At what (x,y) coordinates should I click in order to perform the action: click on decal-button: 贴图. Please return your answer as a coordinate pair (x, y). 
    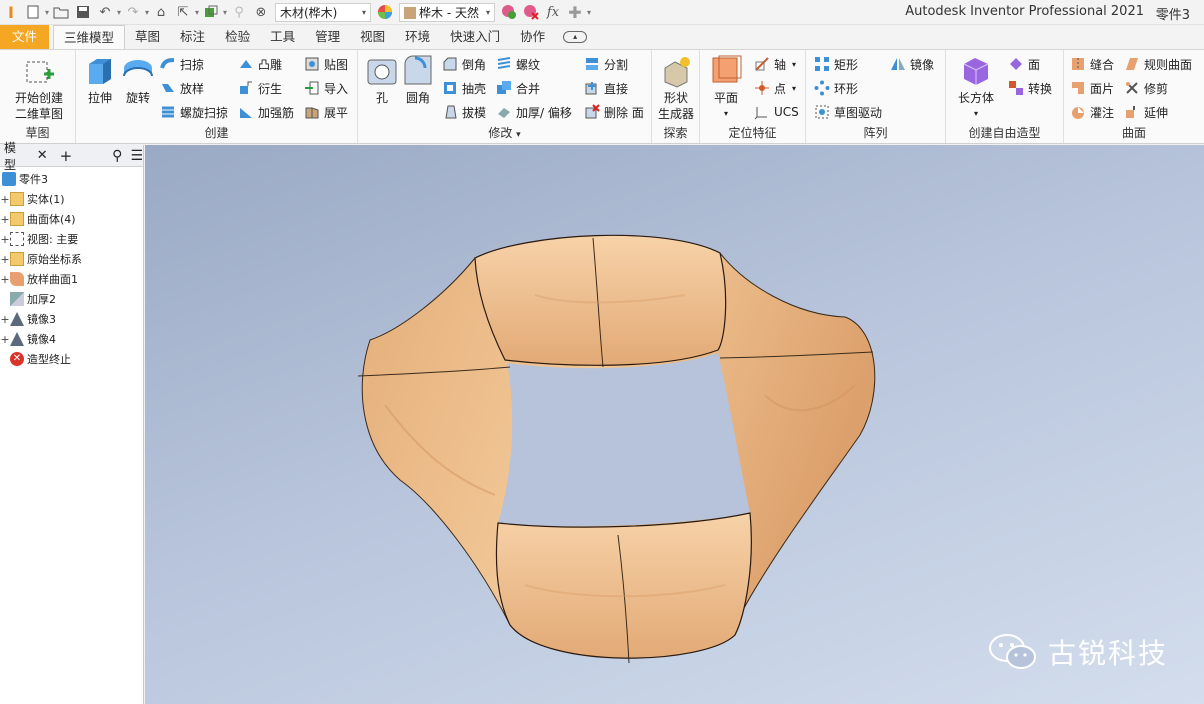
    Looking at the image, I should click on (326, 64).